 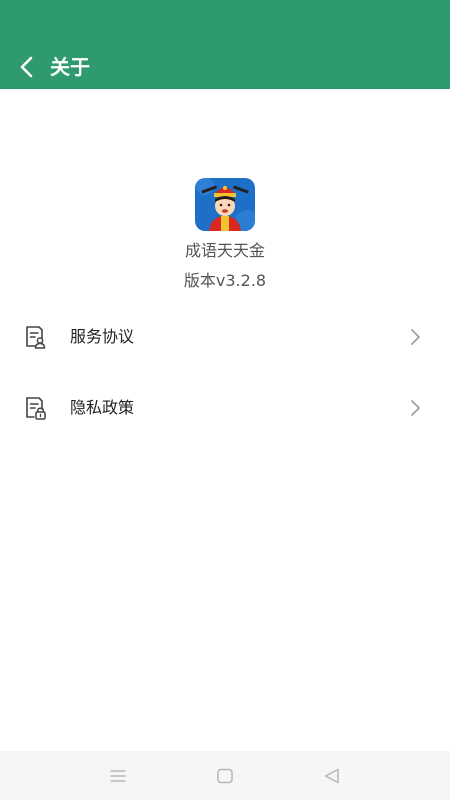 I want to click on top-app-bar: 关于, so click(x=225, y=44).